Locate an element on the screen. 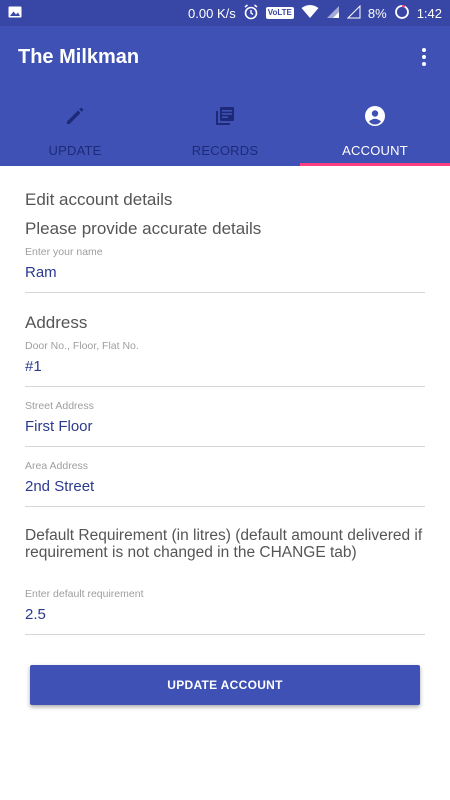 The image size is (450, 800). pencil-icon is located at coordinates (75, 118).